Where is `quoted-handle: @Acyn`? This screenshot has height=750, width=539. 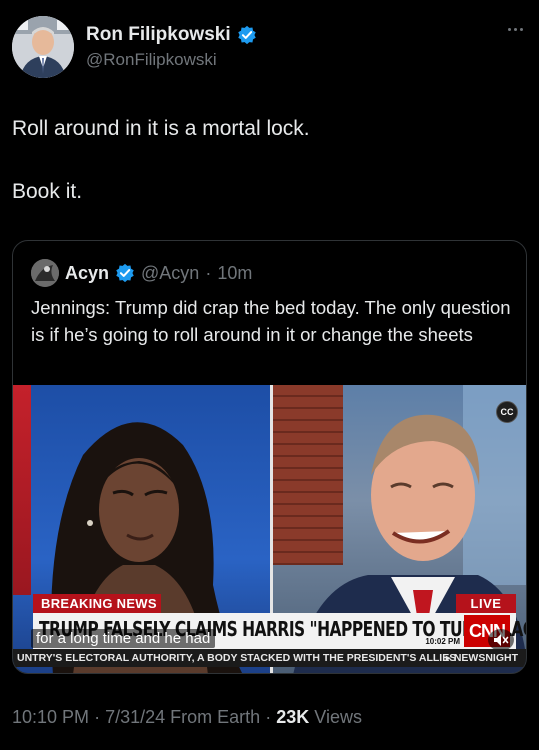
quoted-handle: @Acyn is located at coordinates (170, 273).